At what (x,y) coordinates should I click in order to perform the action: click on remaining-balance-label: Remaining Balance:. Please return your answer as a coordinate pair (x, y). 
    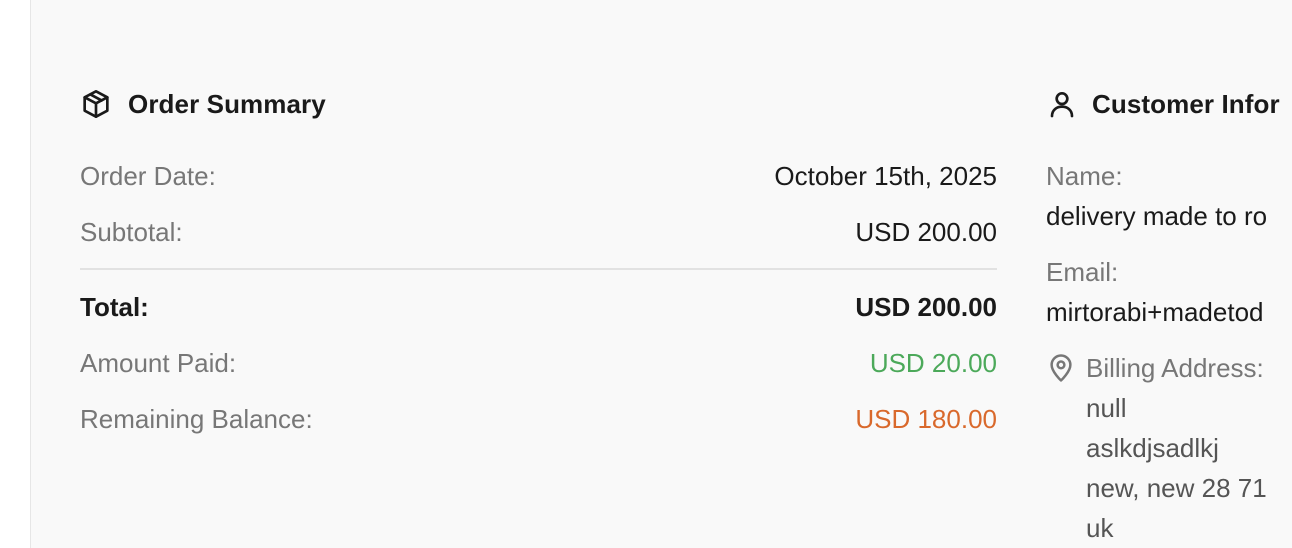
    Looking at the image, I should click on (196, 418).